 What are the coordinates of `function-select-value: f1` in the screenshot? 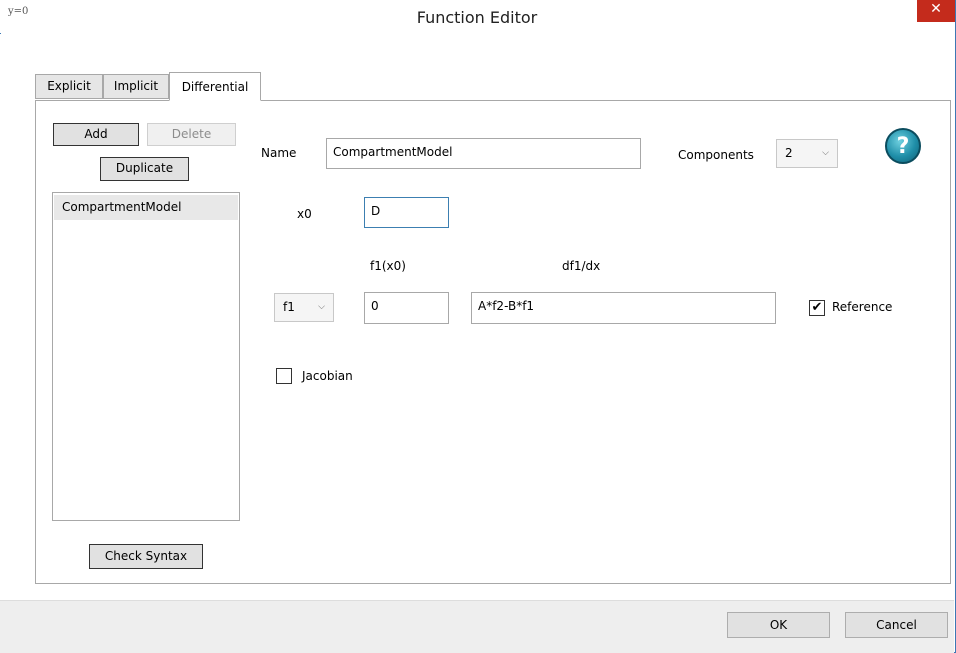 It's located at (289, 307).